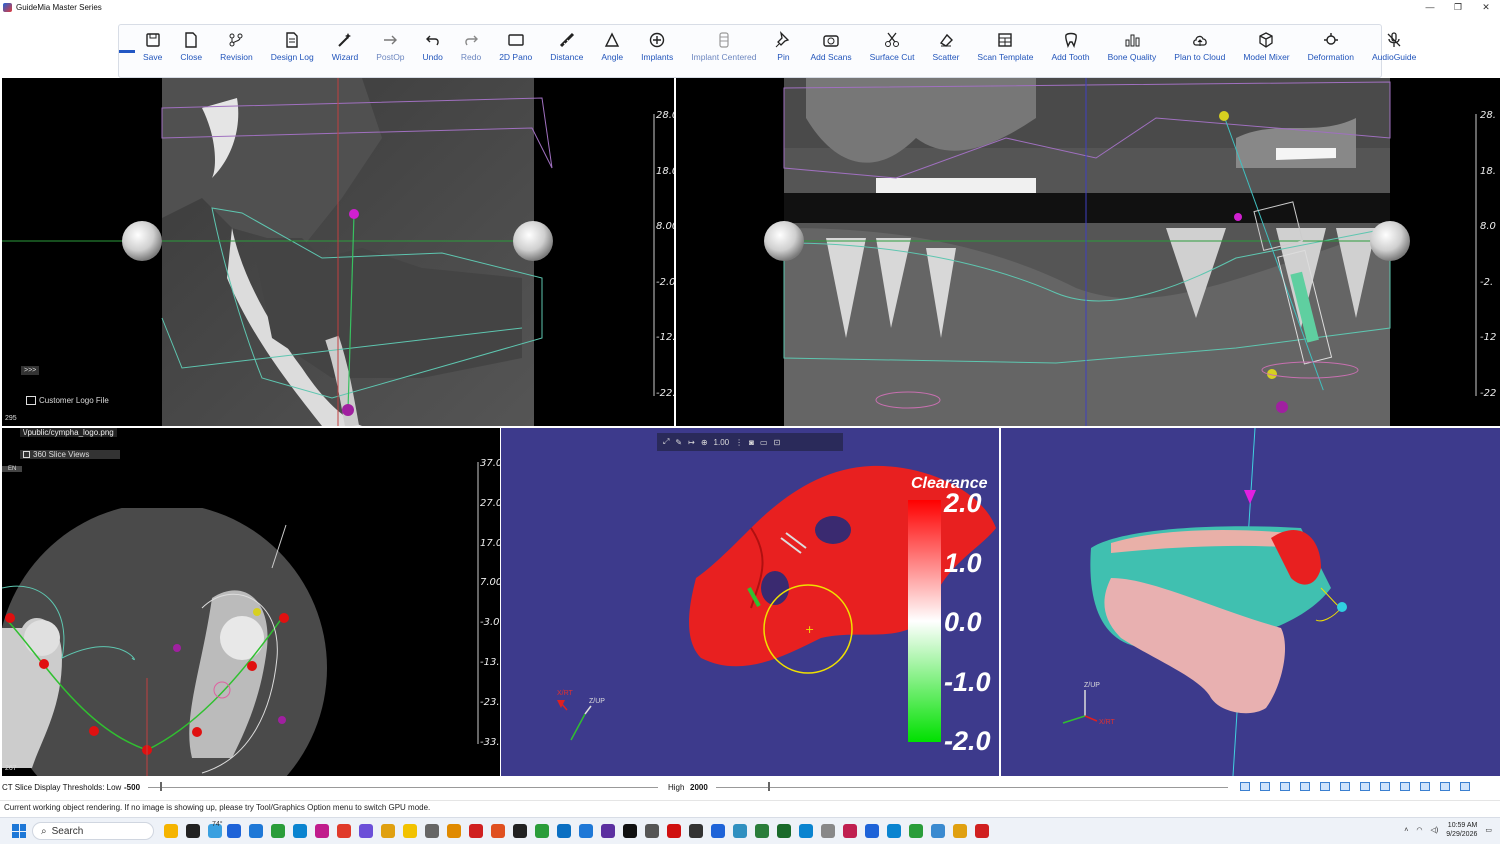  I want to click on chevron-up-icon: ˄, so click(1406, 830).